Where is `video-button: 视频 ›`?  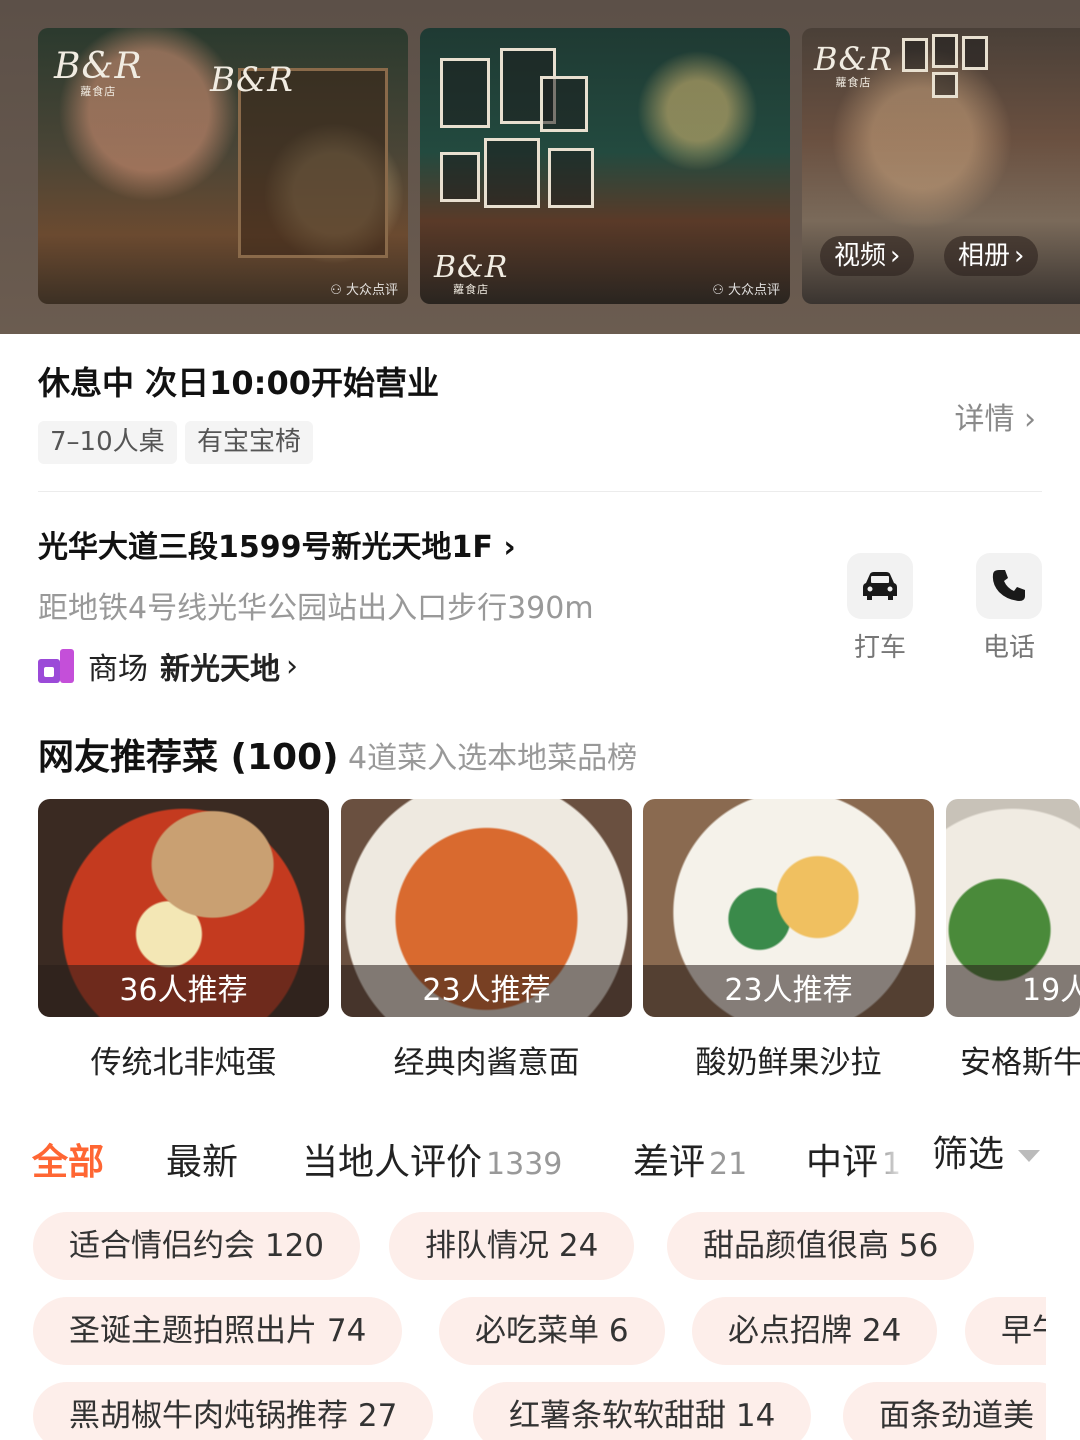
video-button: 视频 › is located at coordinates (867, 256).